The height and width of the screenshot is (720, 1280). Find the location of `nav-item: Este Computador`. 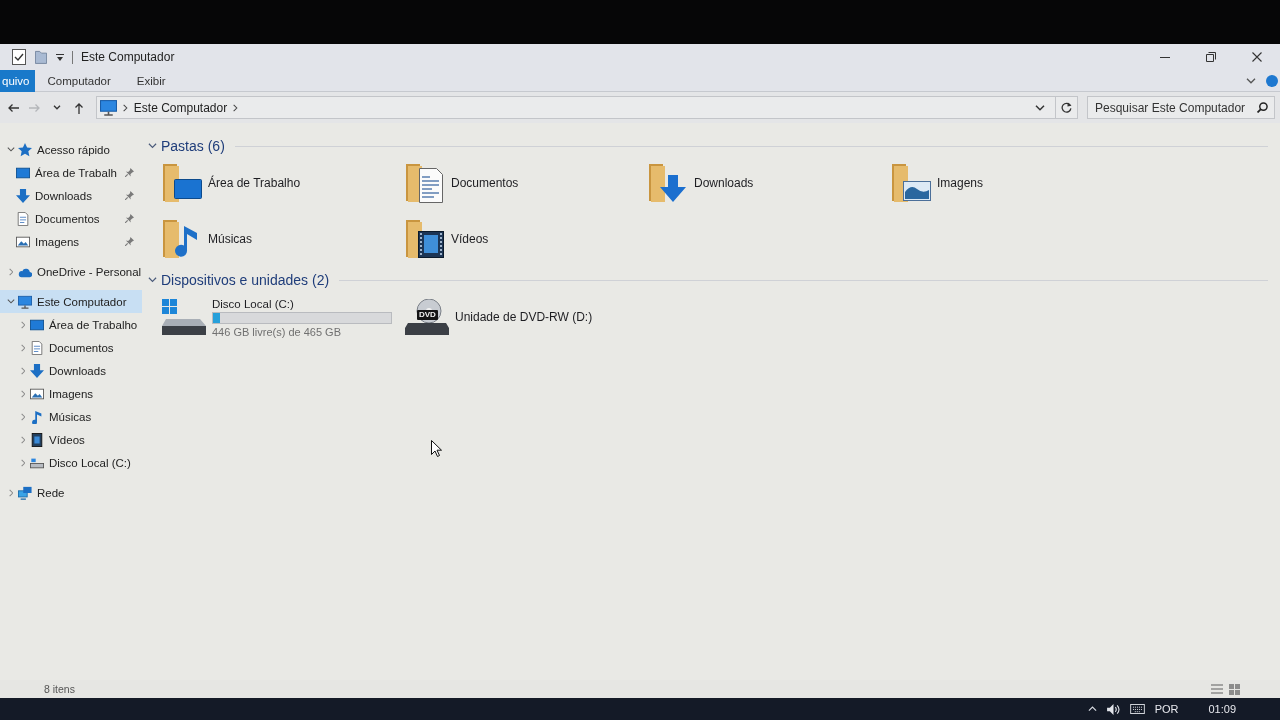

nav-item: Este Computador is located at coordinates (71, 301).